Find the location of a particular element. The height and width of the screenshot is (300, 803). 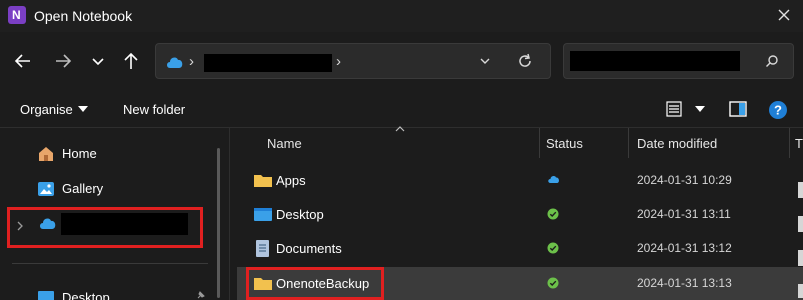

close-icon is located at coordinates (784, 15).